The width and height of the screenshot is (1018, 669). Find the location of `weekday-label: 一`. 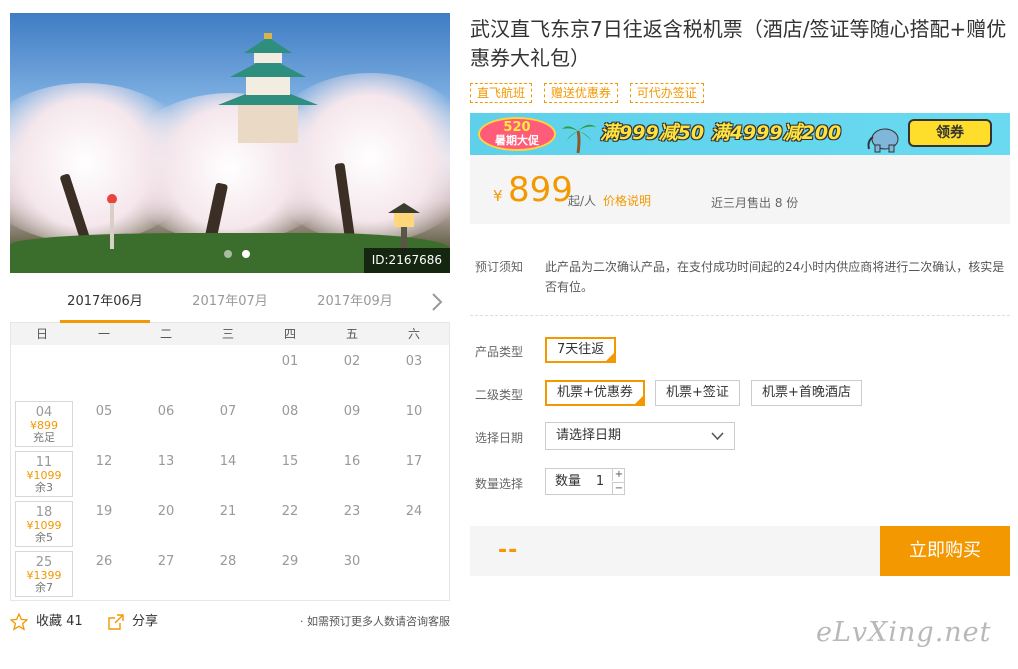

weekday-label: 一 is located at coordinates (103, 334).